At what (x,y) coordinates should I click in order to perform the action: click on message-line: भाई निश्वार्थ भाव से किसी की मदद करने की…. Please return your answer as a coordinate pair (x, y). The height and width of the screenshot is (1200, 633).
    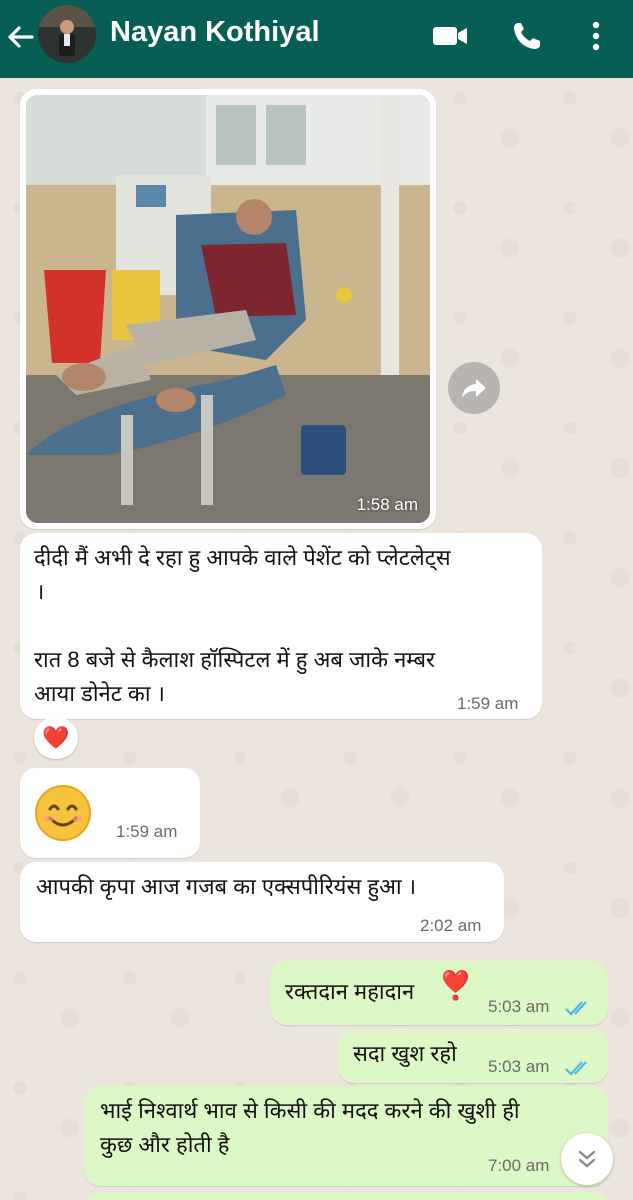
    Looking at the image, I should click on (310, 1110).